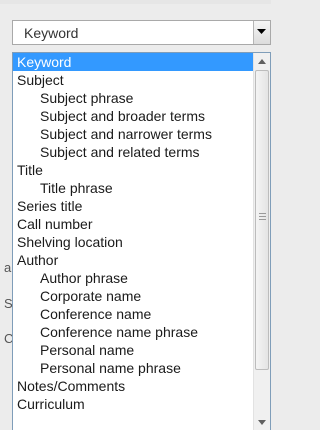 The height and width of the screenshot is (430, 320). Describe the element at coordinates (133, 170) in the screenshot. I see `option-item: Title` at that location.